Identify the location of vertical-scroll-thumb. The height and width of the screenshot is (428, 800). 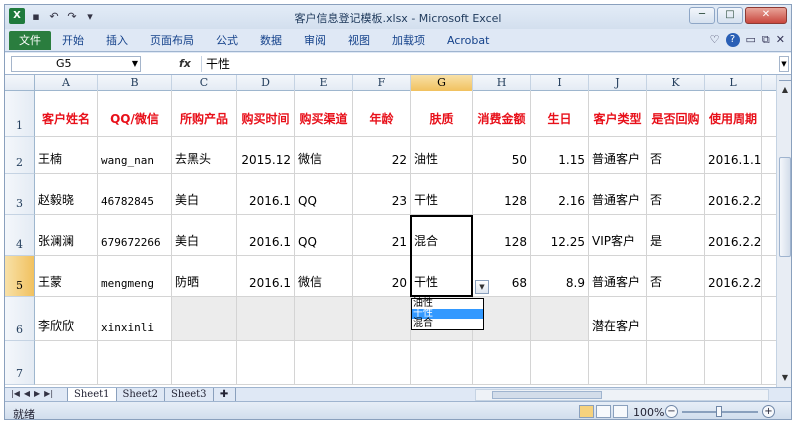
(785, 207).